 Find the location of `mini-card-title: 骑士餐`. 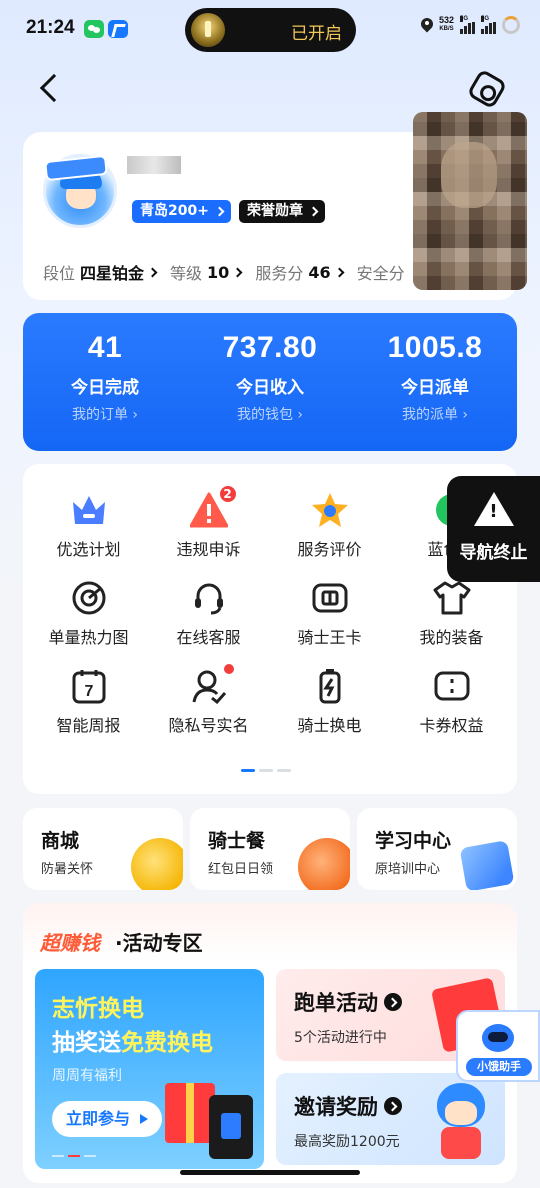

mini-card-title: 骑士餐 is located at coordinates (237, 841).